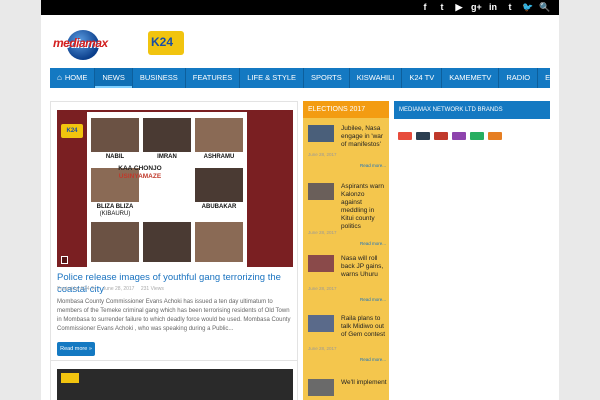 The width and height of the screenshot is (600, 400). Describe the element at coordinates (346, 109) in the screenshot. I see `elections-heading: ELECTIONS 2017` at that location.